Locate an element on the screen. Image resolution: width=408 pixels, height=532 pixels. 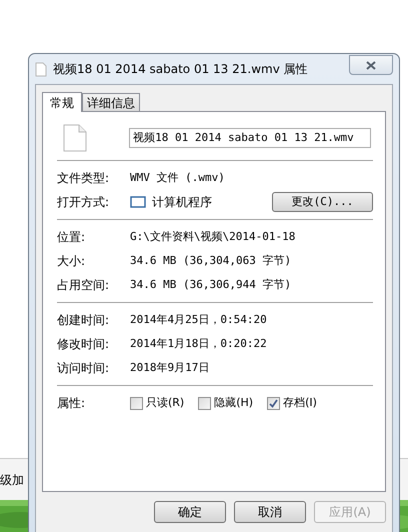
field-value: 34.6 MB (36,306,944 字节) is located at coordinates (211, 284).